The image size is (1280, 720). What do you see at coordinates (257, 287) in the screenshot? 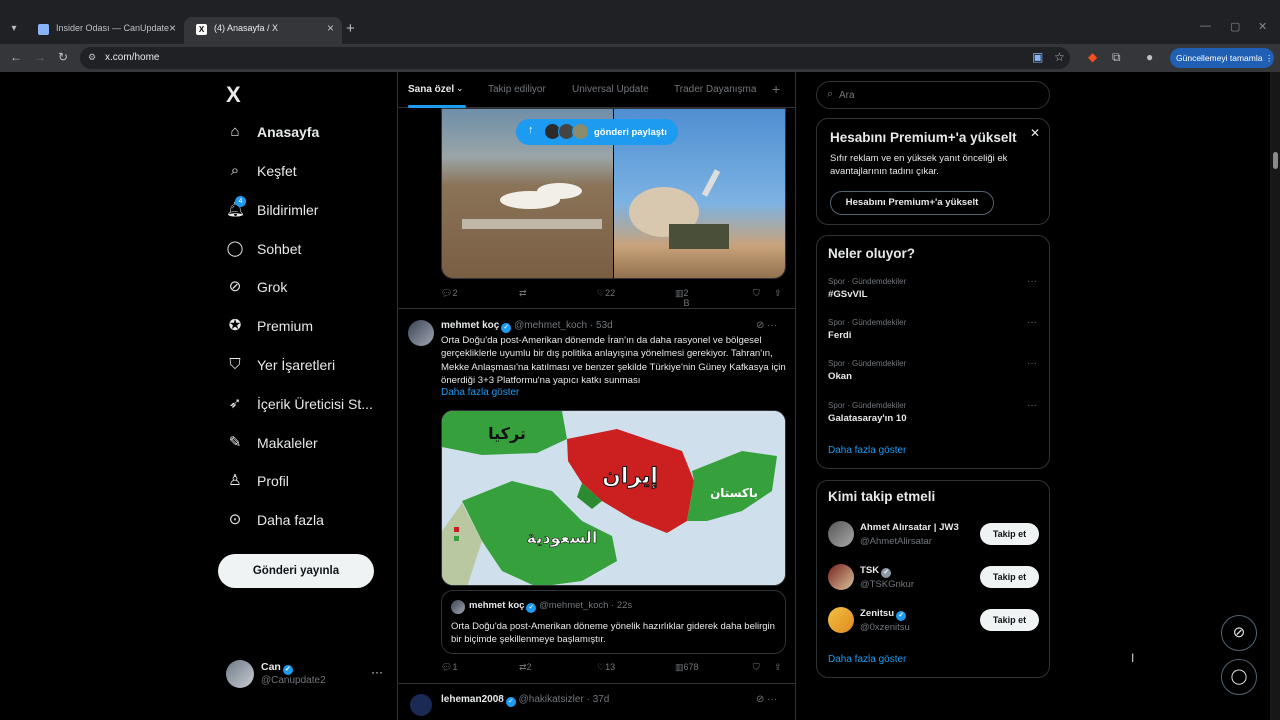
I see `nav-item-grok: ⊘ Grok` at bounding box center [257, 287].